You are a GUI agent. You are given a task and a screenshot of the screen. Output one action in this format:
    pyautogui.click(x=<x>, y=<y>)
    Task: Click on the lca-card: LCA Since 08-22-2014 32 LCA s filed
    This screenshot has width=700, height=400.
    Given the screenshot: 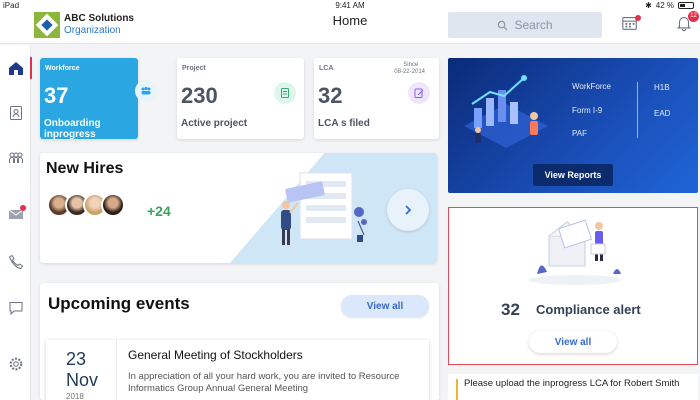 What is the action you would take?
    pyautogui.click(x=376, y=98)
    